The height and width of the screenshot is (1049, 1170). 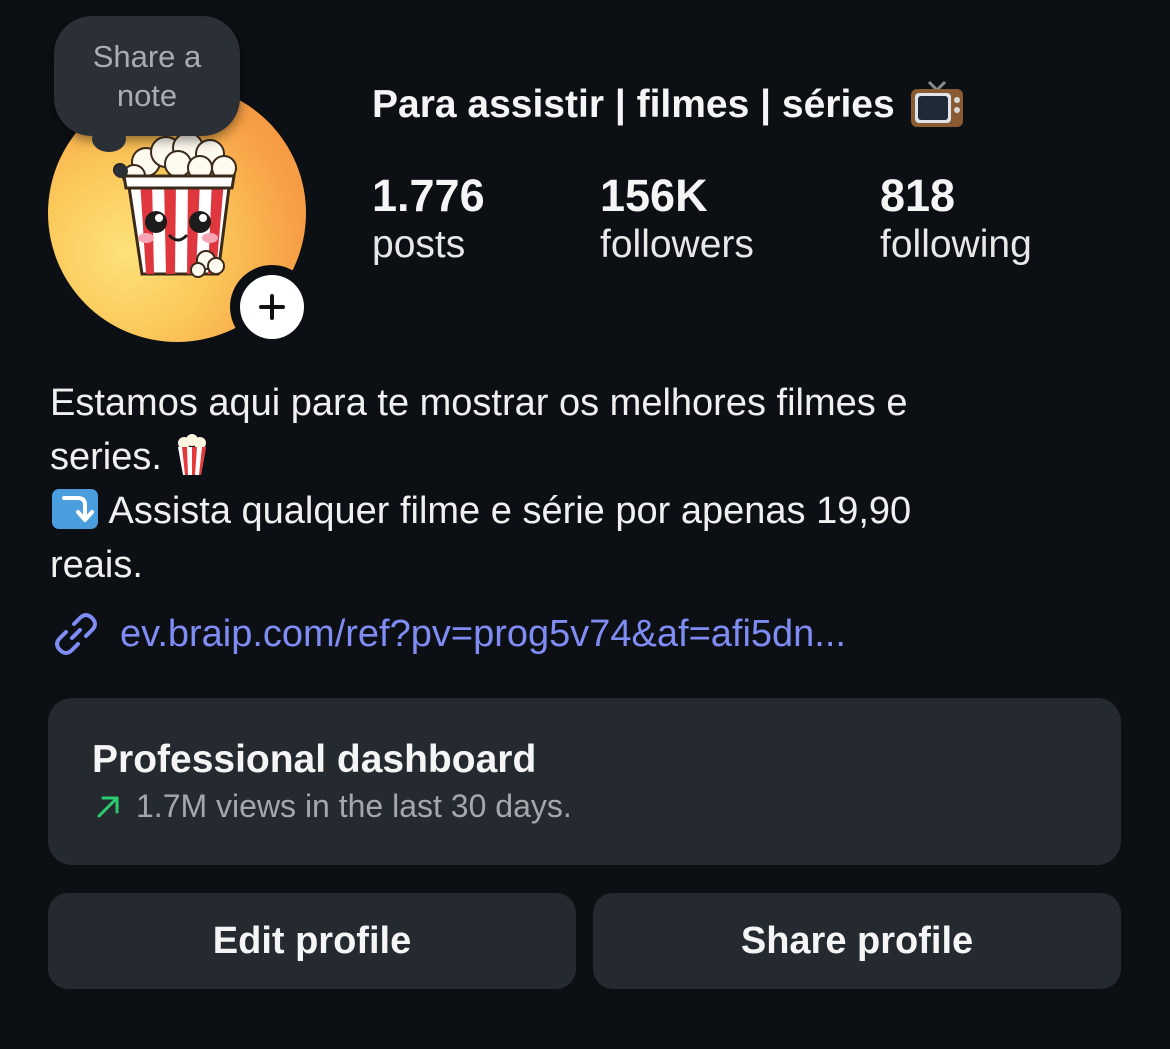 What do you see at coordinates (108, 806) in the screenshot?
I see `trend-up-arrow-icon` at bounding box center [108, 806].